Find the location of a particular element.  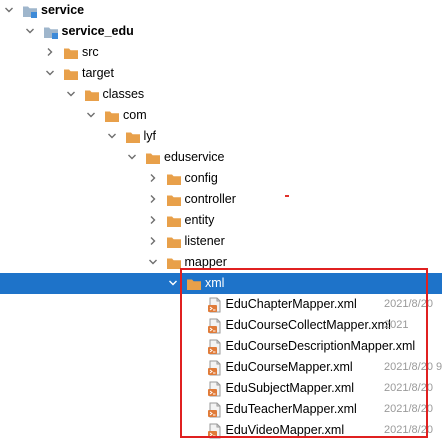

tree-item-label: service is located at coordinates (63, 10).